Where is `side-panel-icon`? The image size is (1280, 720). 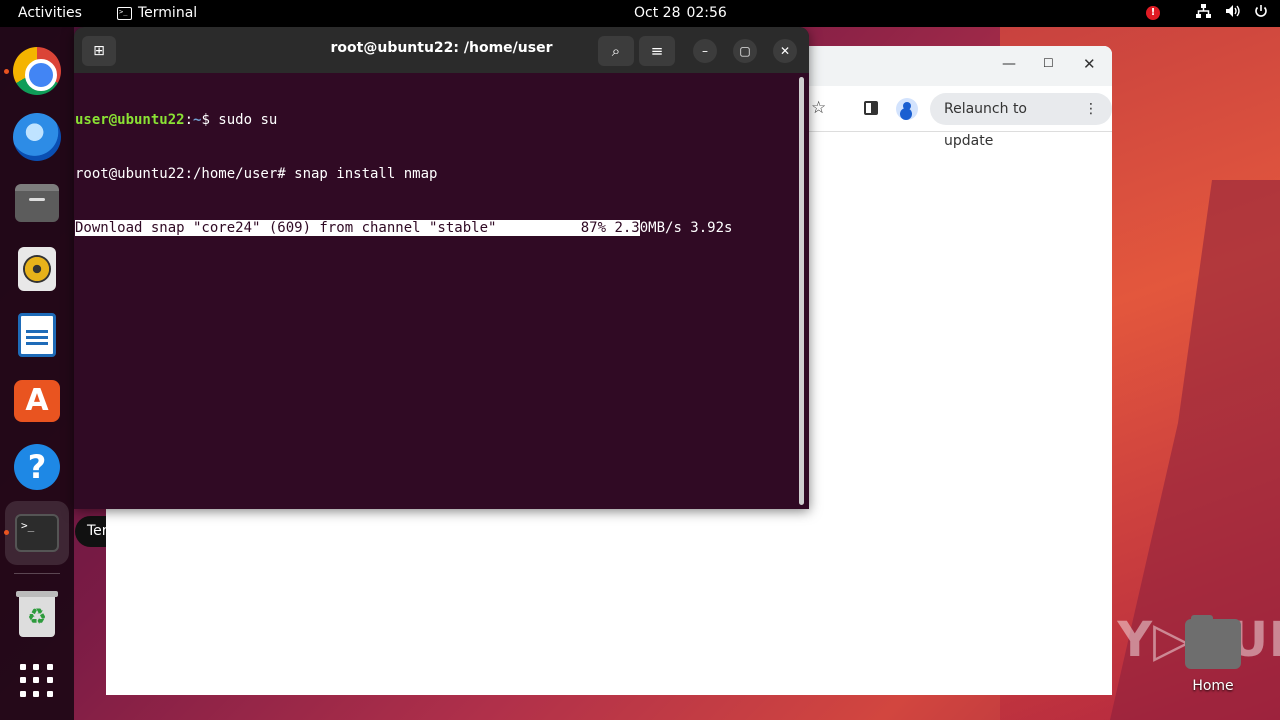
side-panel-icon is located at coordinates (871, 108).